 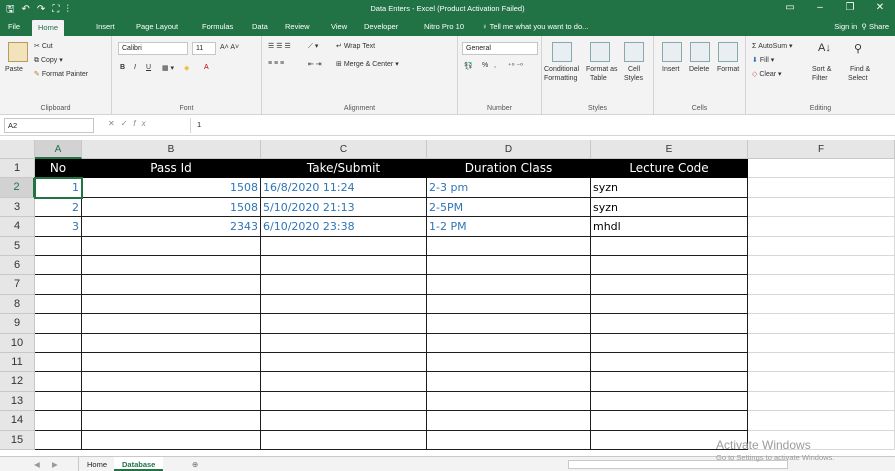 What do you see at coordinates (515, 66) in the screenshot?
I see `decimal-icons: ⁺⁰ ⁻⁰` at bounding box center [515, 66].